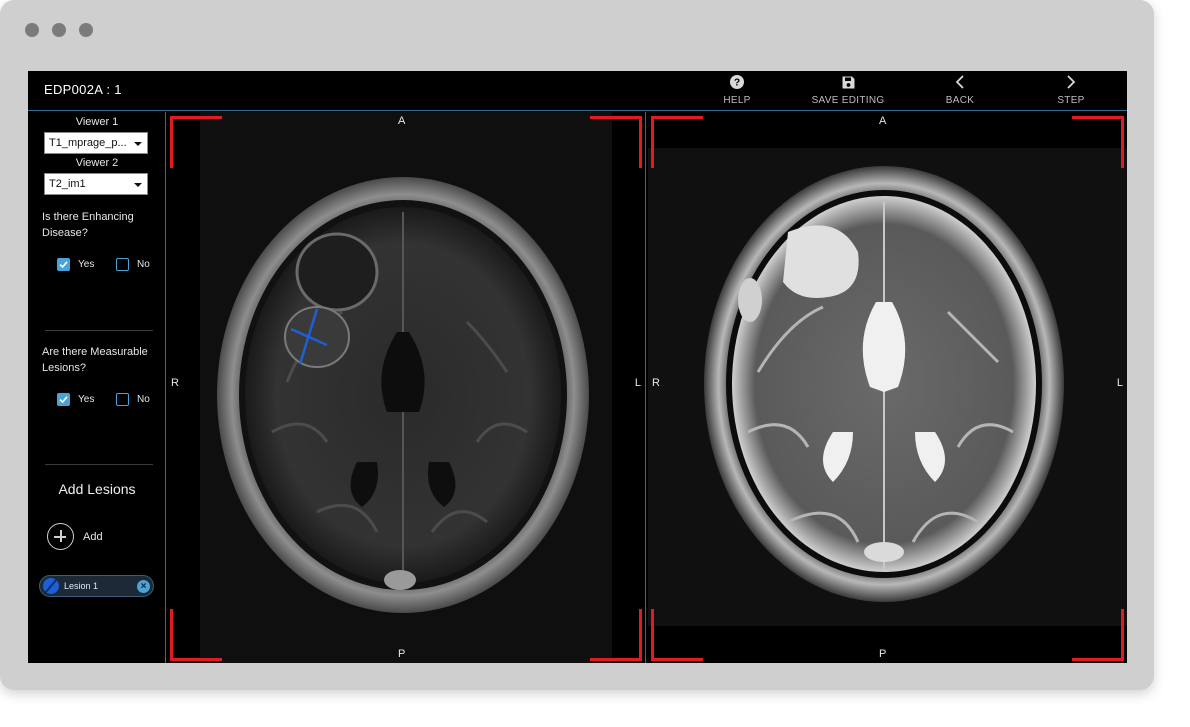 The width and height of the screenshot is (1190, 727). What do you see at coordinates (86, 399) in the screenshot?
I see `measurable-yes-label: Yes` at bounding box center [86, 399].